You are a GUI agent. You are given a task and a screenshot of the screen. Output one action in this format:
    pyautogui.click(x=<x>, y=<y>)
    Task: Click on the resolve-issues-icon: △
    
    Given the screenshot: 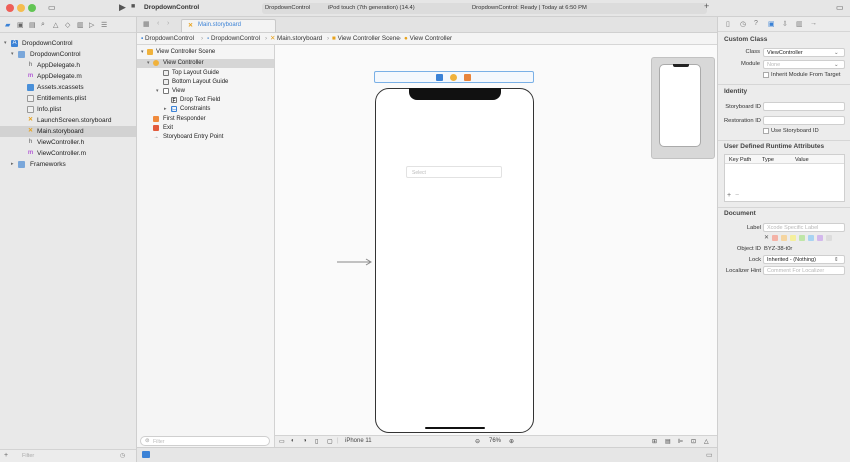 What is the action you would take?
    pyautogui.click(x=706, y=441)
    